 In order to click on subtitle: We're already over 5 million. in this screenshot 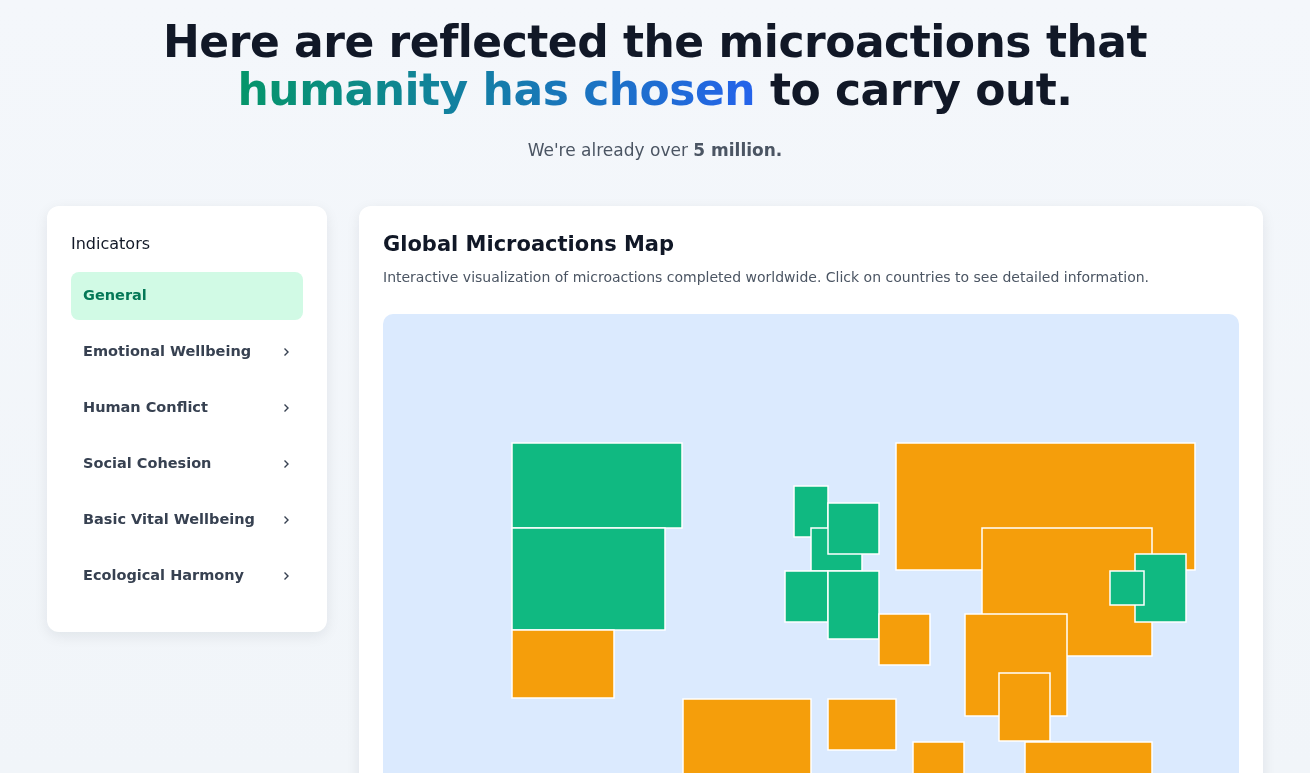, I will do `click(655, 150)`.